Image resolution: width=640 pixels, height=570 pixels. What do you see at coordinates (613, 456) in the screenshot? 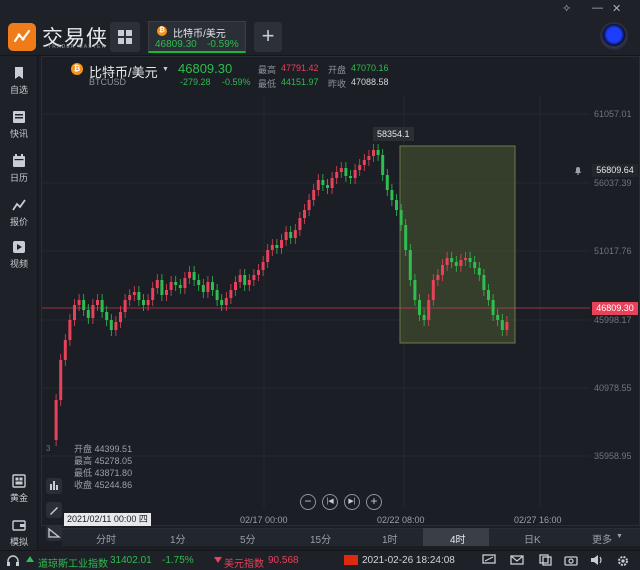
I see `y-axis-label: 35958.95` at bounding box center [613, 456].